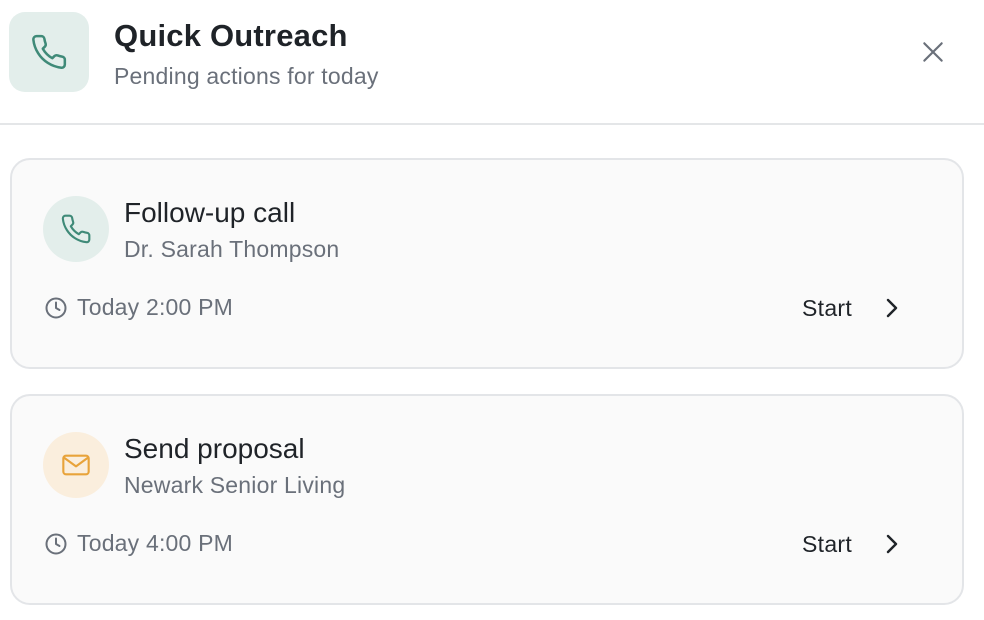 Image resolution: width=984 pixels, height=620 pixels. Describe the element at coordinates (232, 249) in the screenshot. I see `task-contact: Dr. Sarah Thompson` at that location.